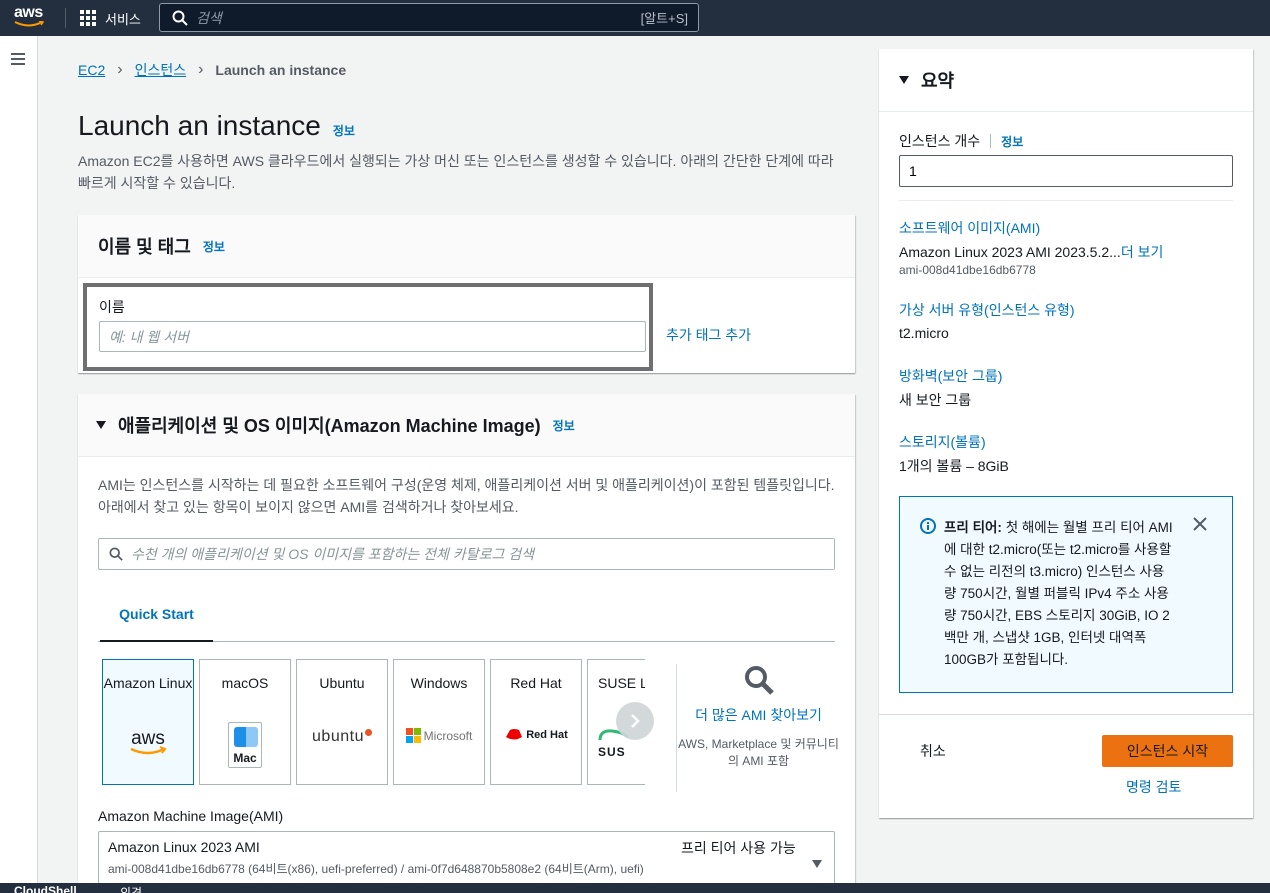  Describe the element at coordinates (156, 619) in the screenshot. I see `tab-quick-start: Quick Start` at that location.